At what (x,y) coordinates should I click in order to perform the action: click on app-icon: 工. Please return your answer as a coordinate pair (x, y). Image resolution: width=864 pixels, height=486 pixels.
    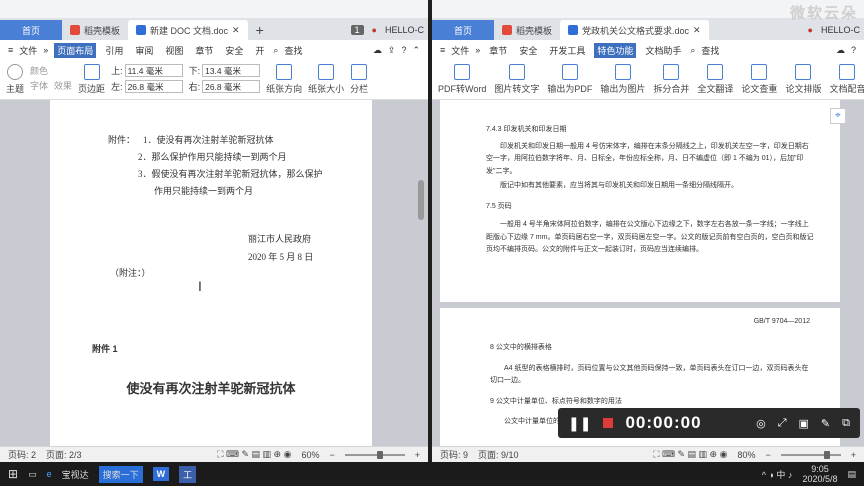
    Looking at the image, I should click on (188, 474).